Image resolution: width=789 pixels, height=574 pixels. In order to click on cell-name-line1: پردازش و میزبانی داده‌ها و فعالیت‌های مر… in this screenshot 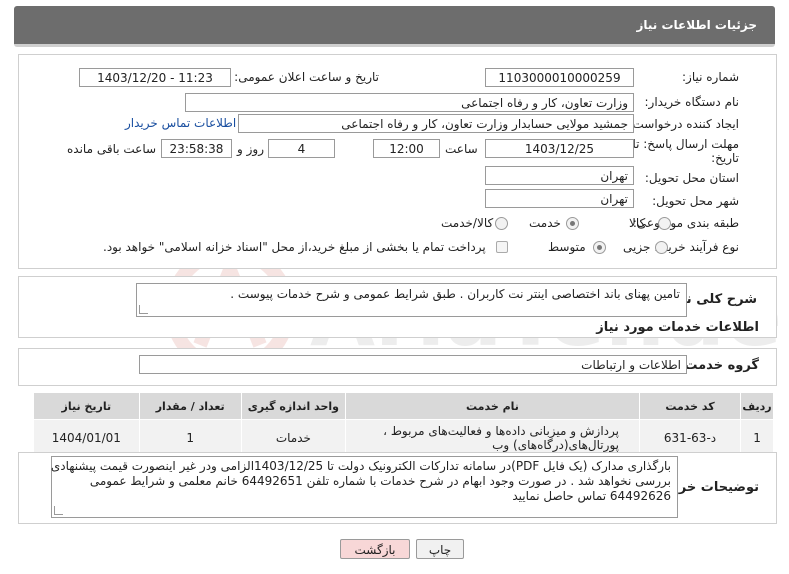, I will do `click(501, 431)`.